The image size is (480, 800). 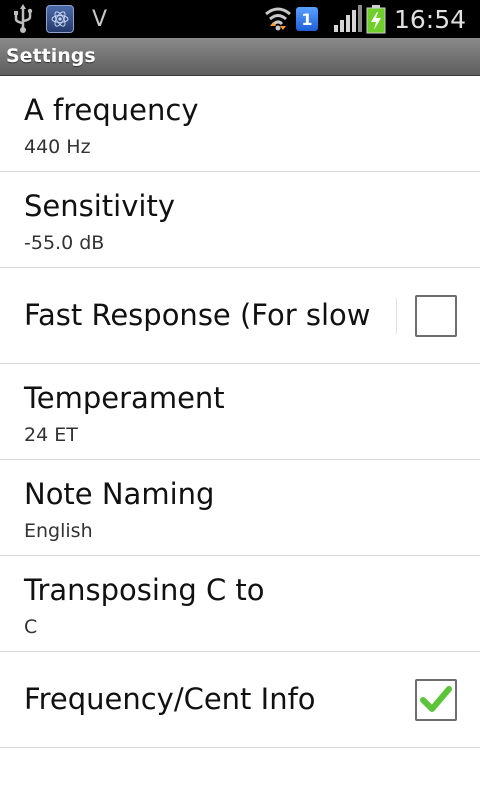 What do you see at coordinates (64, 243) in the screenshot?
I see `setting-summary: -55.0 dB` at bounding box center [64, 243].